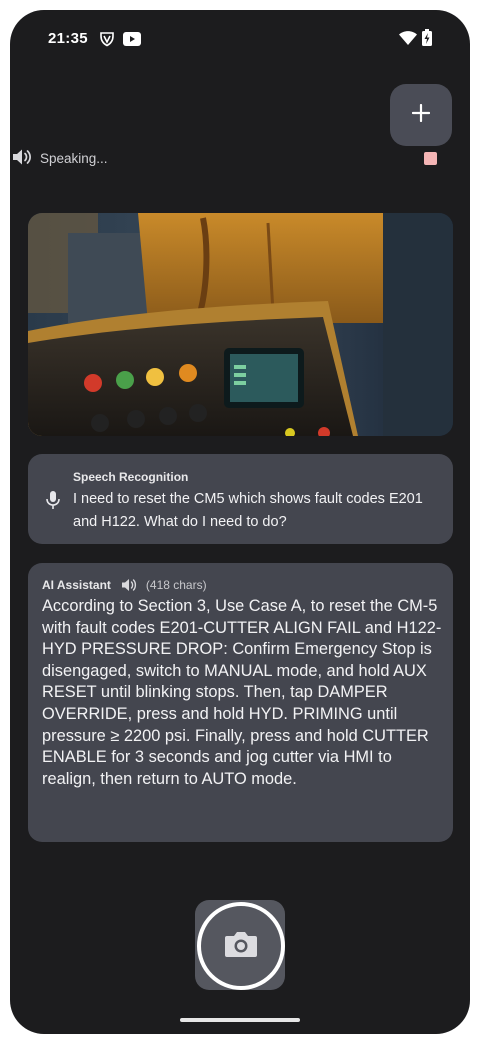 The image size is (485, 1049). Describe the element at coordinates (68, 38) in the screenshot. I see `status-time: 21:35` at that location.